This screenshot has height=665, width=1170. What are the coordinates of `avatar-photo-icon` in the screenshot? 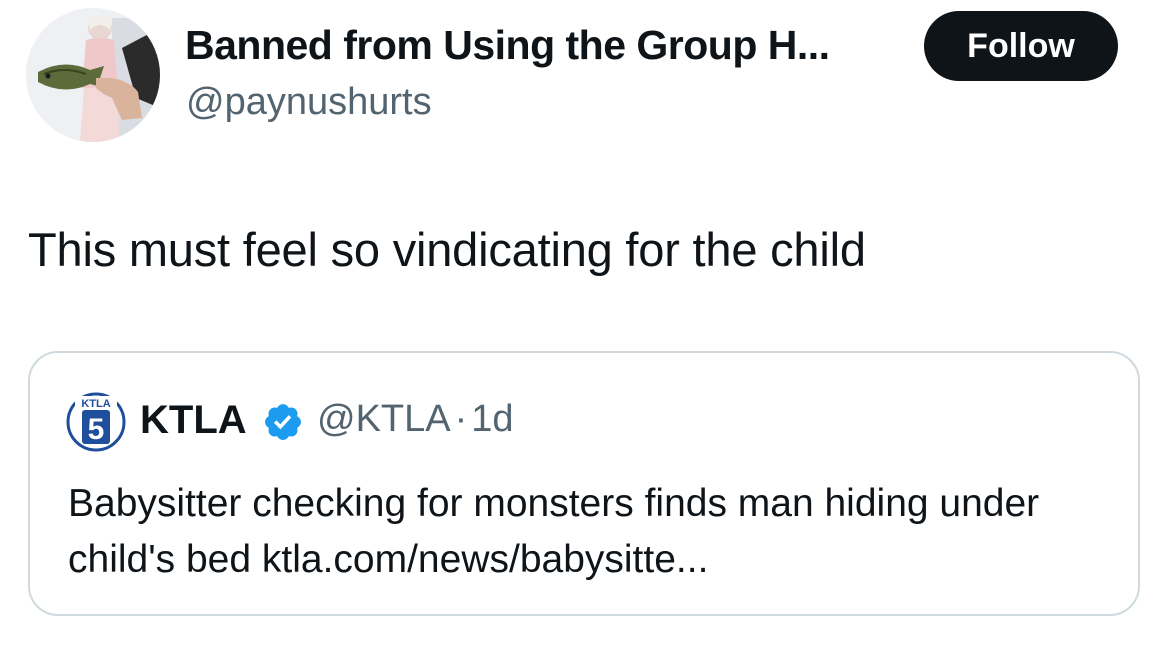 It's located at (93, 75).